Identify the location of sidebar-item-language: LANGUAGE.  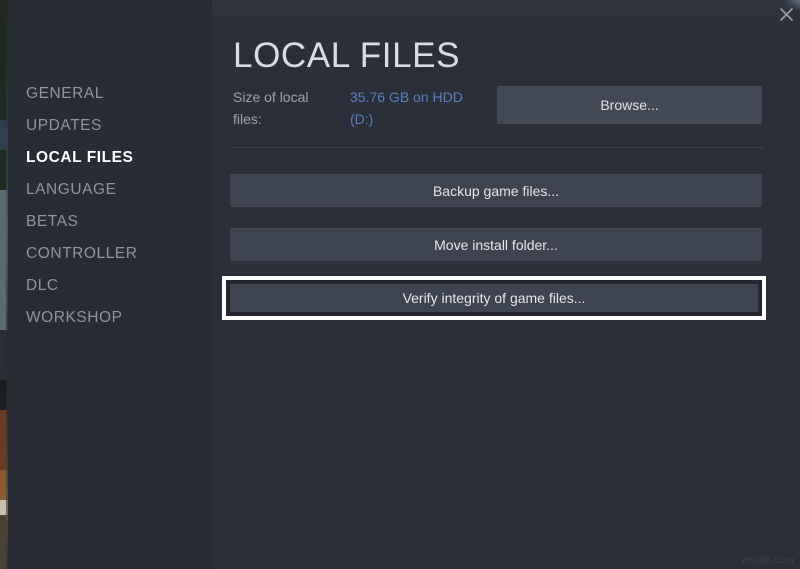
(102, 190).